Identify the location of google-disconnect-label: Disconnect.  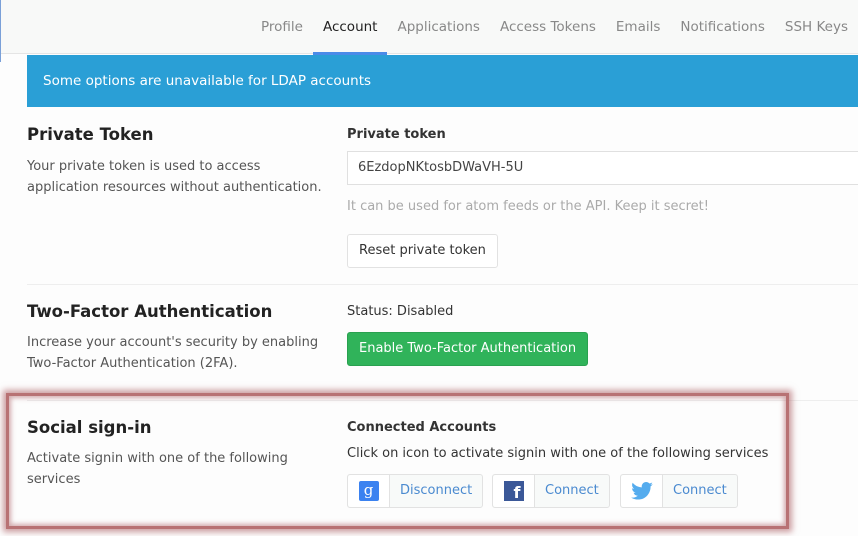
(436, 490).